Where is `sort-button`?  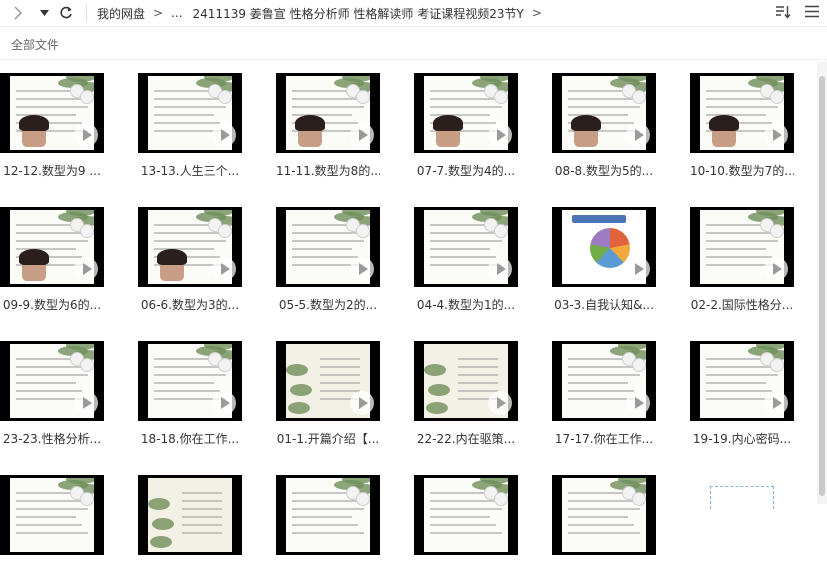
sort-button is located at coordinates (783, 13).